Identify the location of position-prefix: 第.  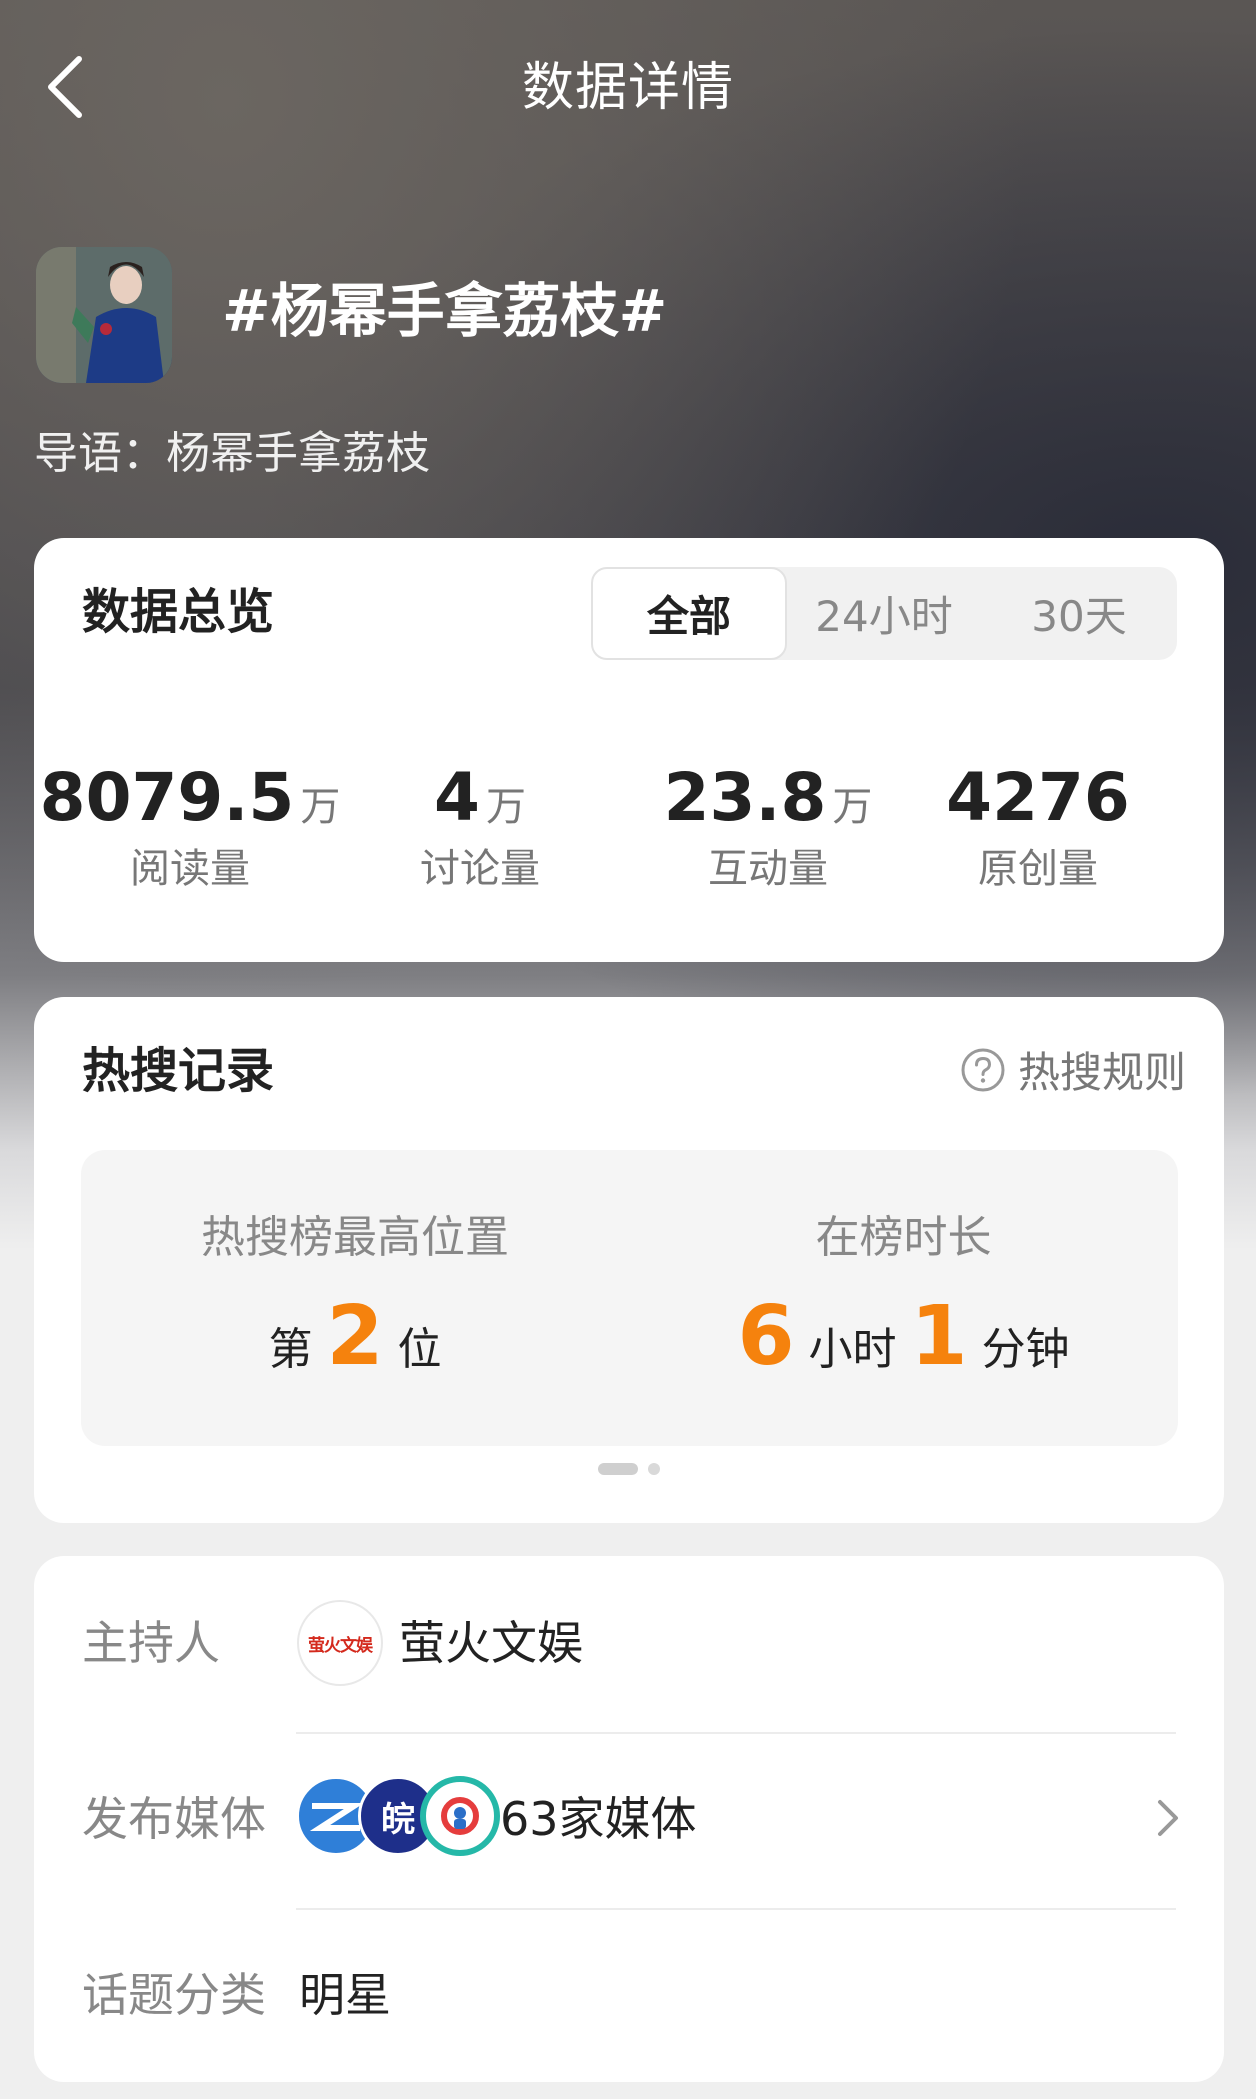
(290, 1349).